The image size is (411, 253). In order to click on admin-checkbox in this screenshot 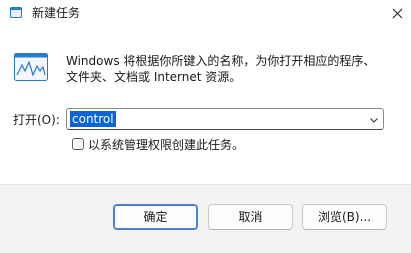, I will do `click(78, 144)`.